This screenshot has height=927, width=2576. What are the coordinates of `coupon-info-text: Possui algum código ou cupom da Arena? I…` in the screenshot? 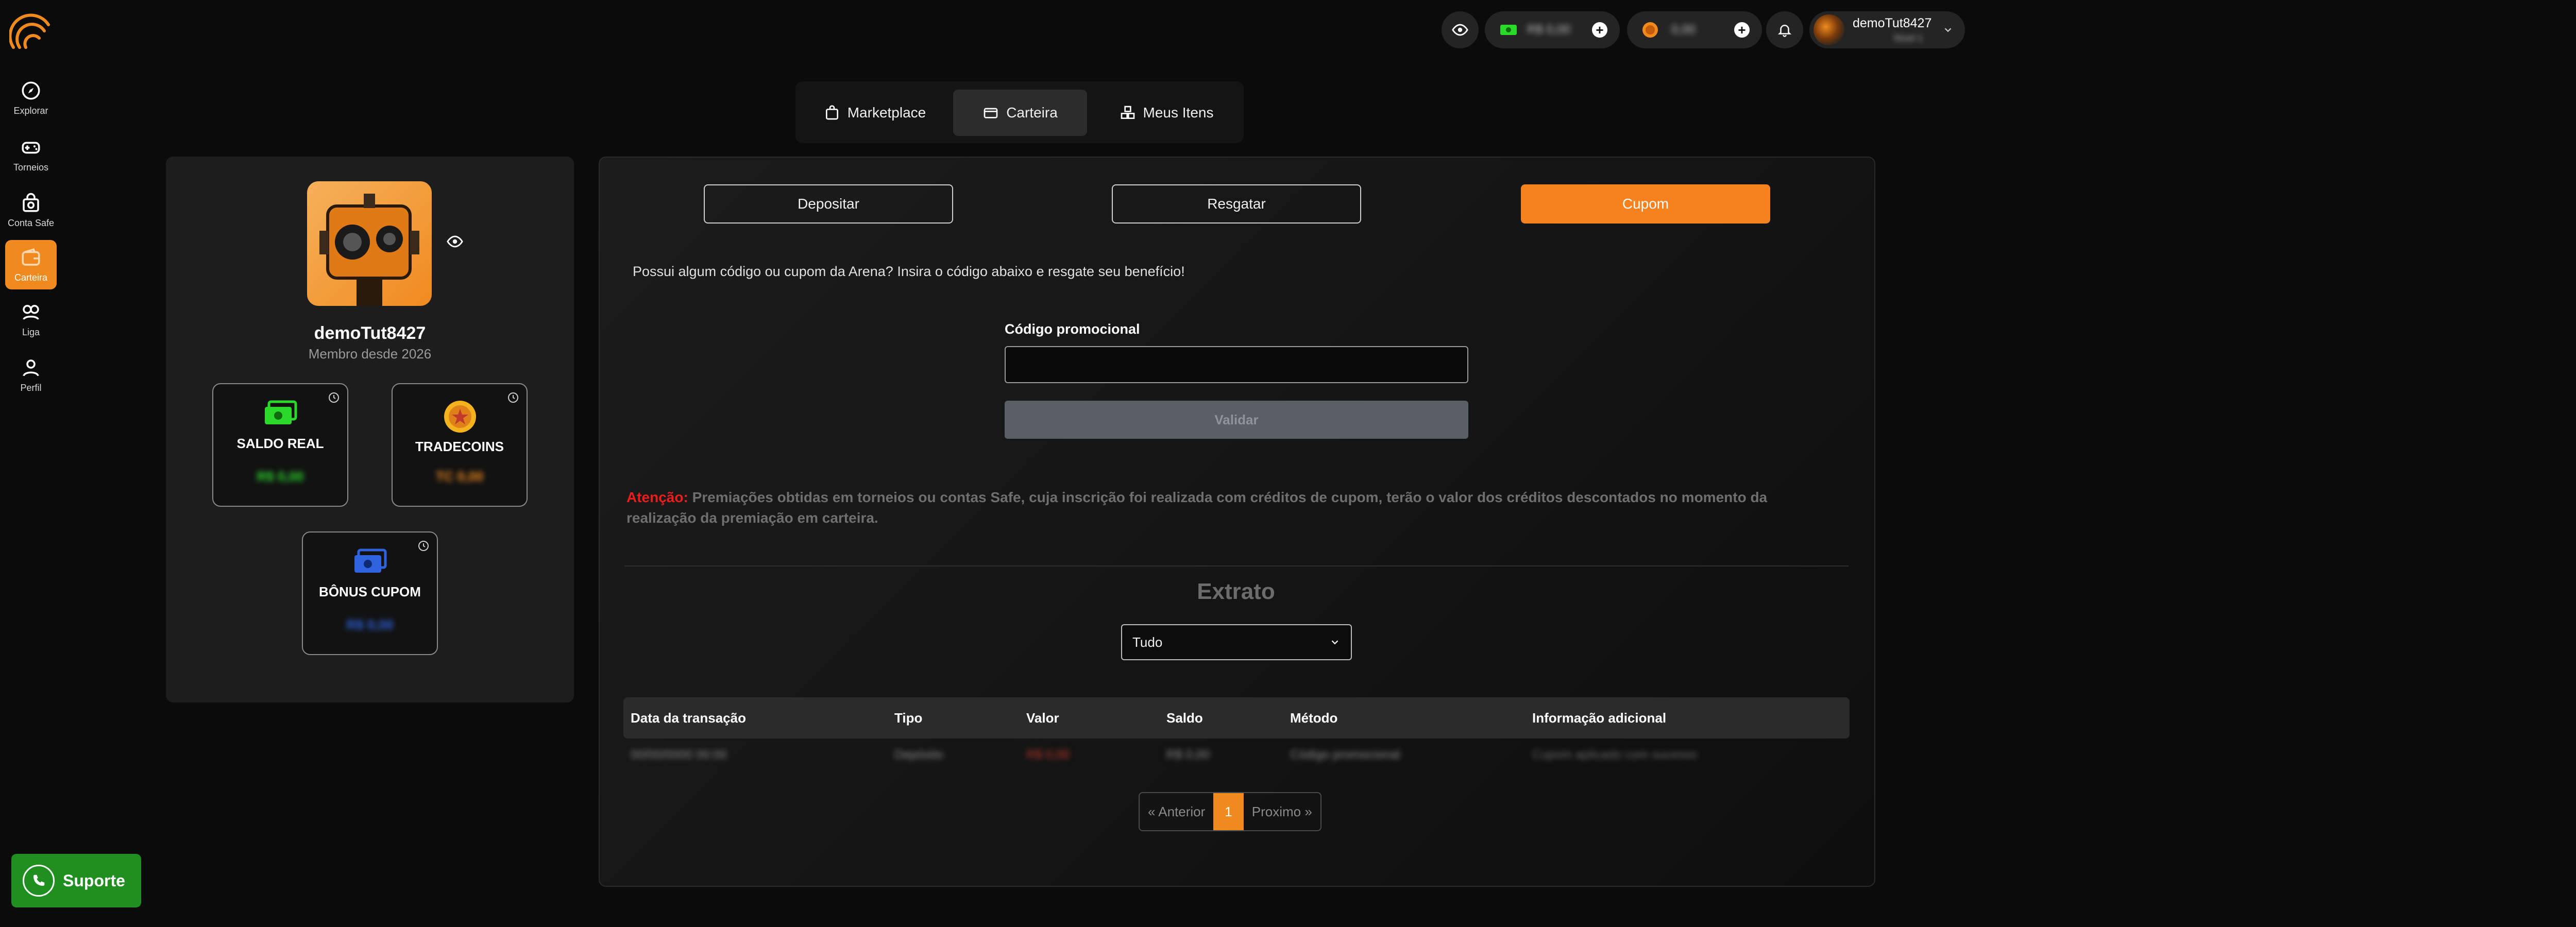 It's located at (909, 272).